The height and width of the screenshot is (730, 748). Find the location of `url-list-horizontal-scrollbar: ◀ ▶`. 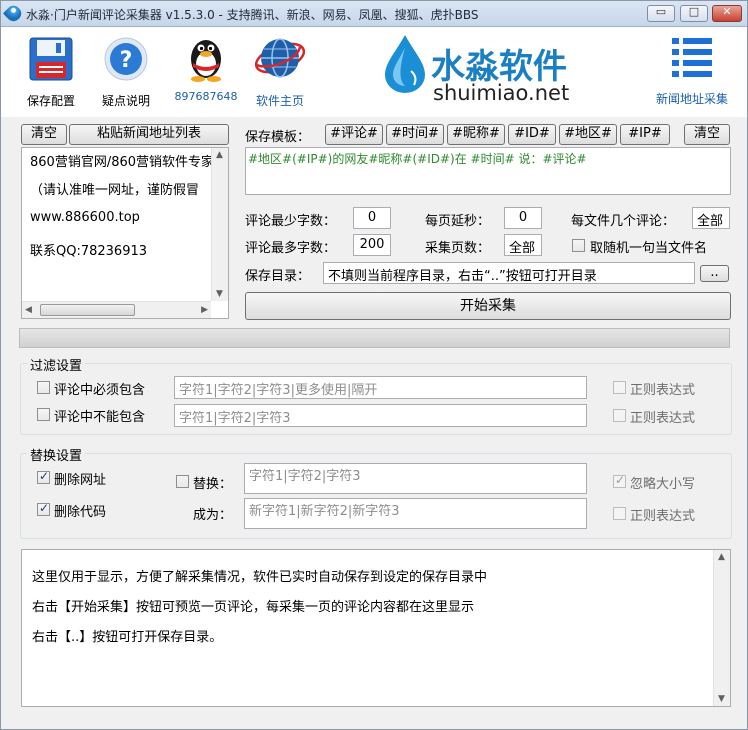

url-list-horizontal-scrollbar: ◀ ▶ is located at coordinates (116, 309).